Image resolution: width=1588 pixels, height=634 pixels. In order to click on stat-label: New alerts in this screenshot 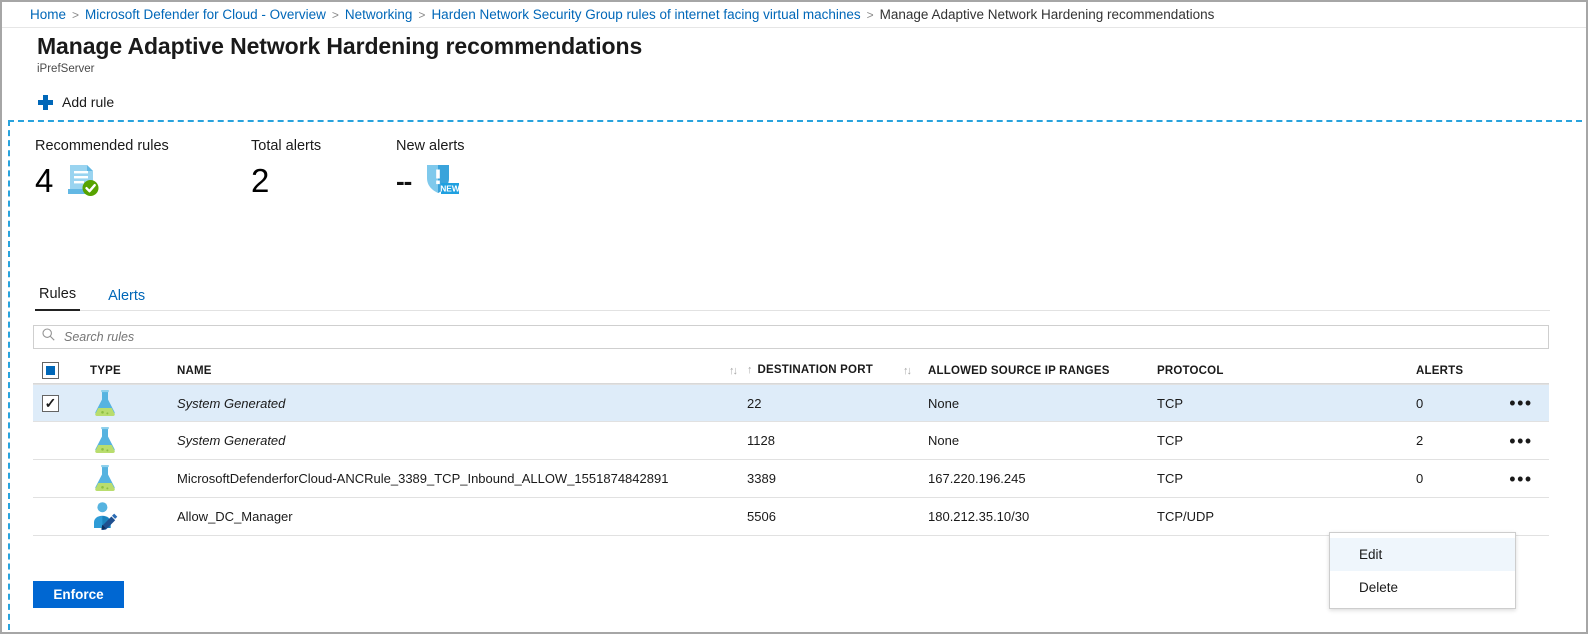, I will do `click(430, 146)`.